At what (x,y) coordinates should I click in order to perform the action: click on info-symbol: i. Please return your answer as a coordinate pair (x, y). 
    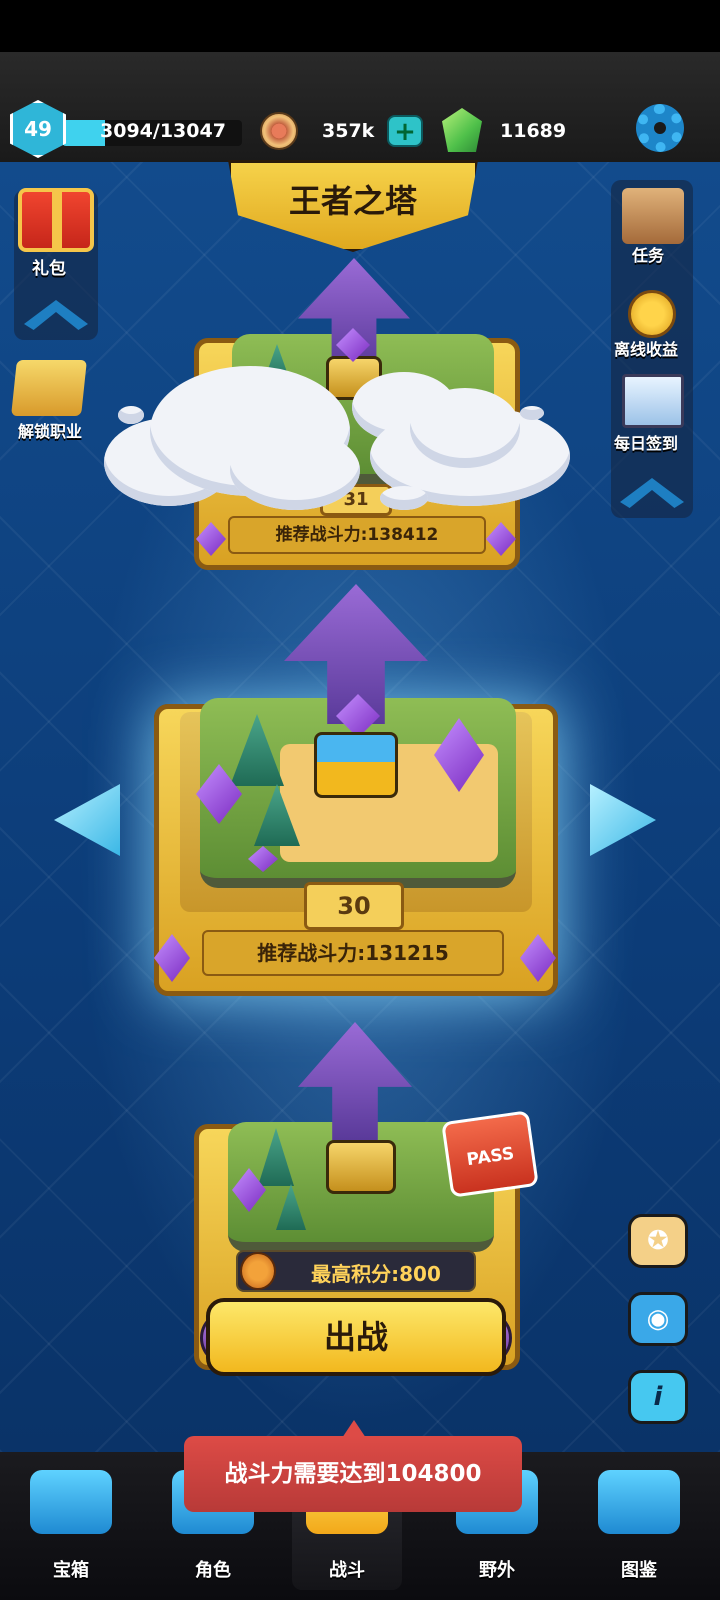
    Looking at the image, I should click on (658, 1397).